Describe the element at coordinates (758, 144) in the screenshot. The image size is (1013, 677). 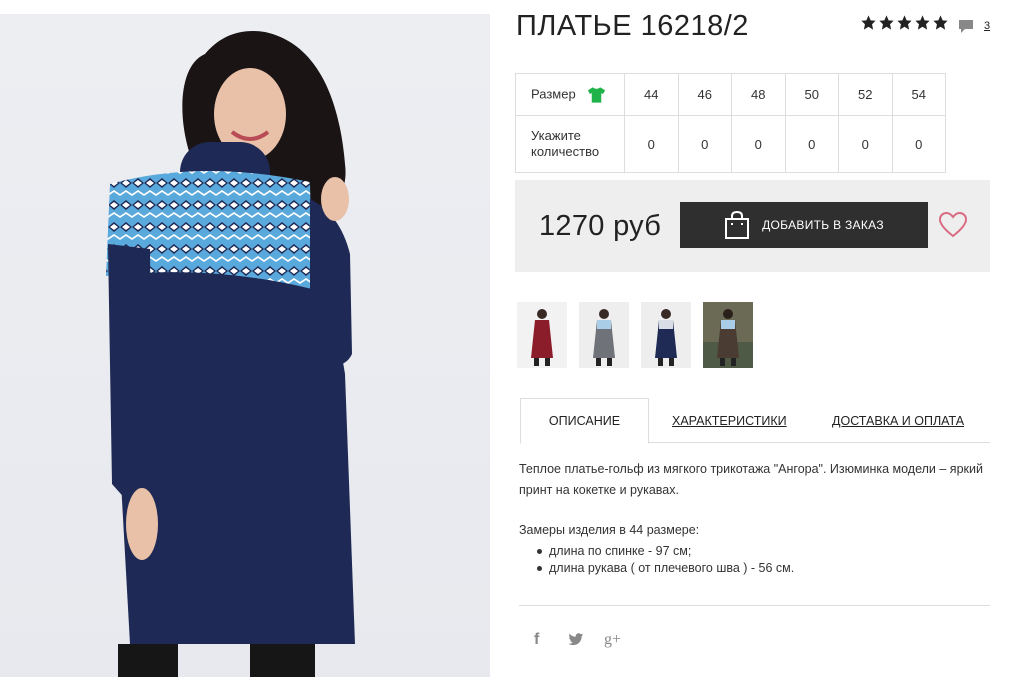
I see `quantity-input-48: 0` at that location.